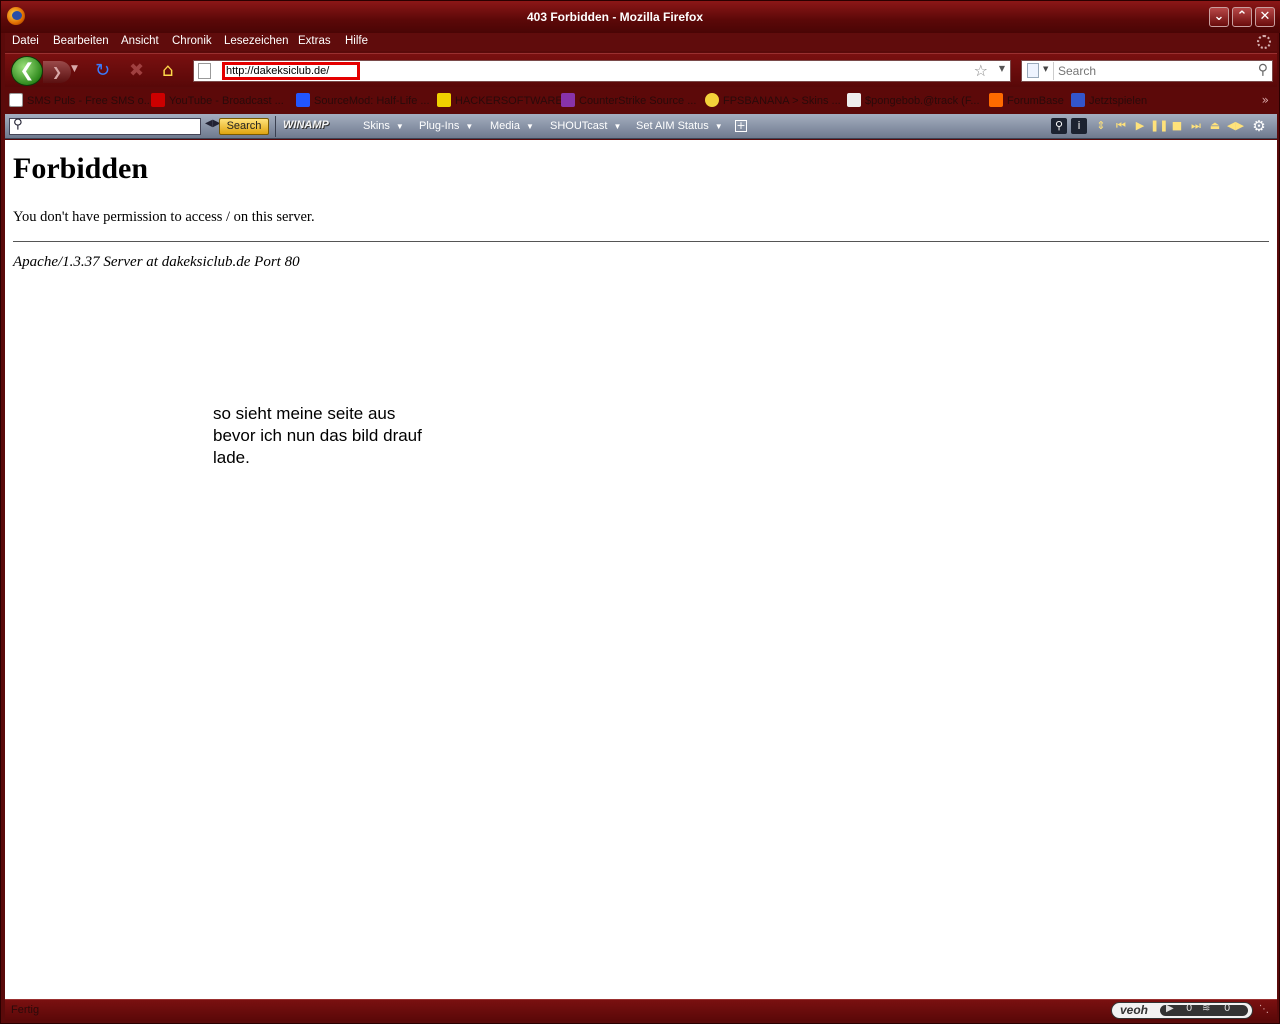 The image size is (1280, 1024). Describe the element at coordinates (256, 41) in the screenshot. I see `menu-lesezeichen: Lesezeichen` at that location.